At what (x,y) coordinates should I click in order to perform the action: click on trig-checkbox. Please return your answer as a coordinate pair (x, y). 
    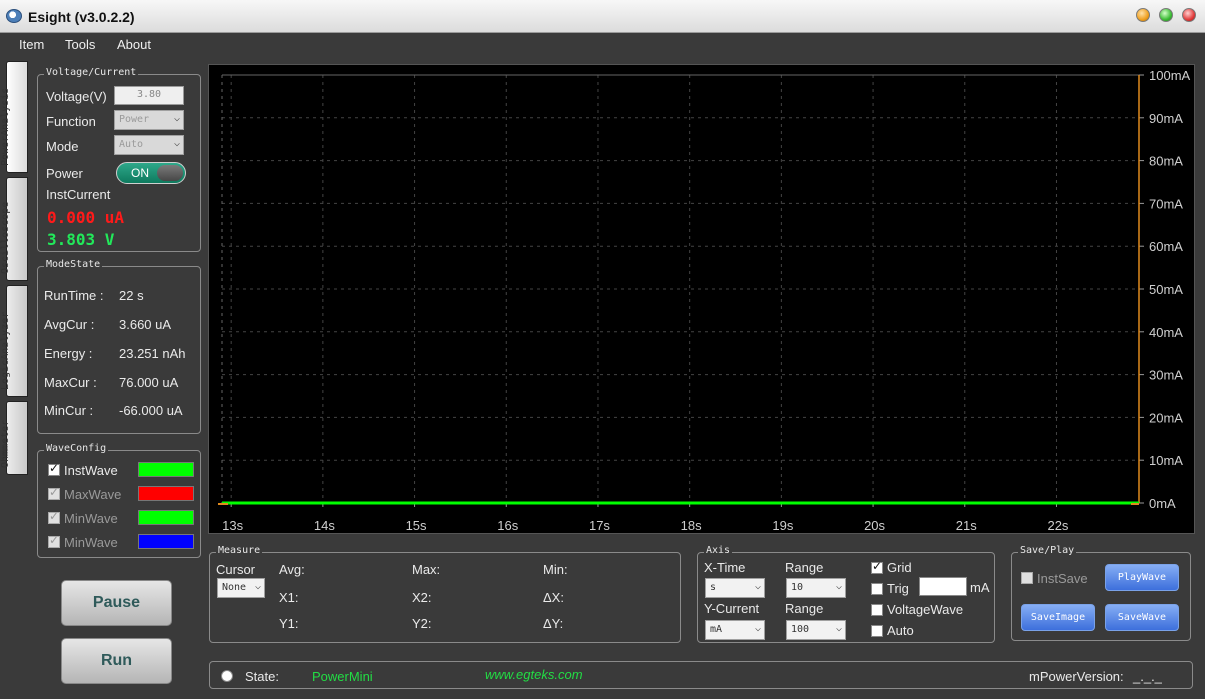
    Looking at the image, I should click on (877, 589).